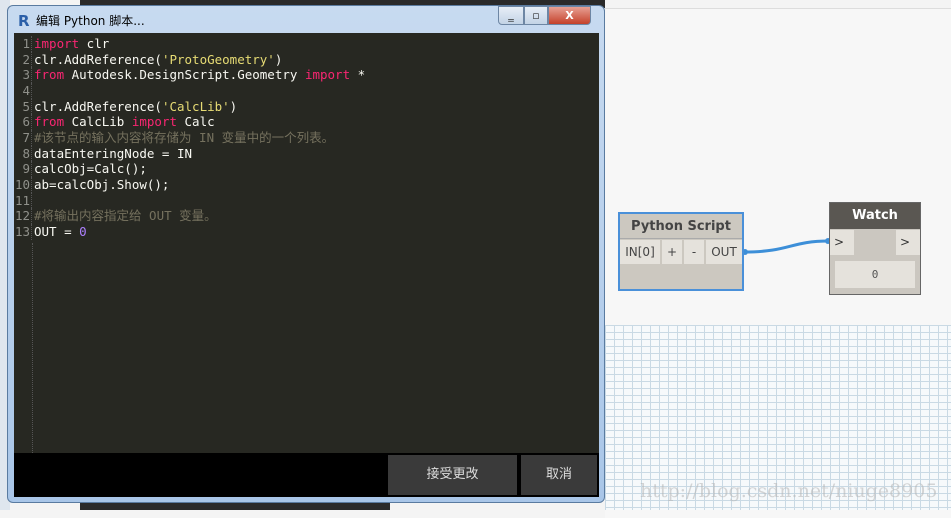  What do you see at coordinates (90, 169) in the screenshot?
I see `code-token: calcObj=Calc();` at bounding box center [90, 169].